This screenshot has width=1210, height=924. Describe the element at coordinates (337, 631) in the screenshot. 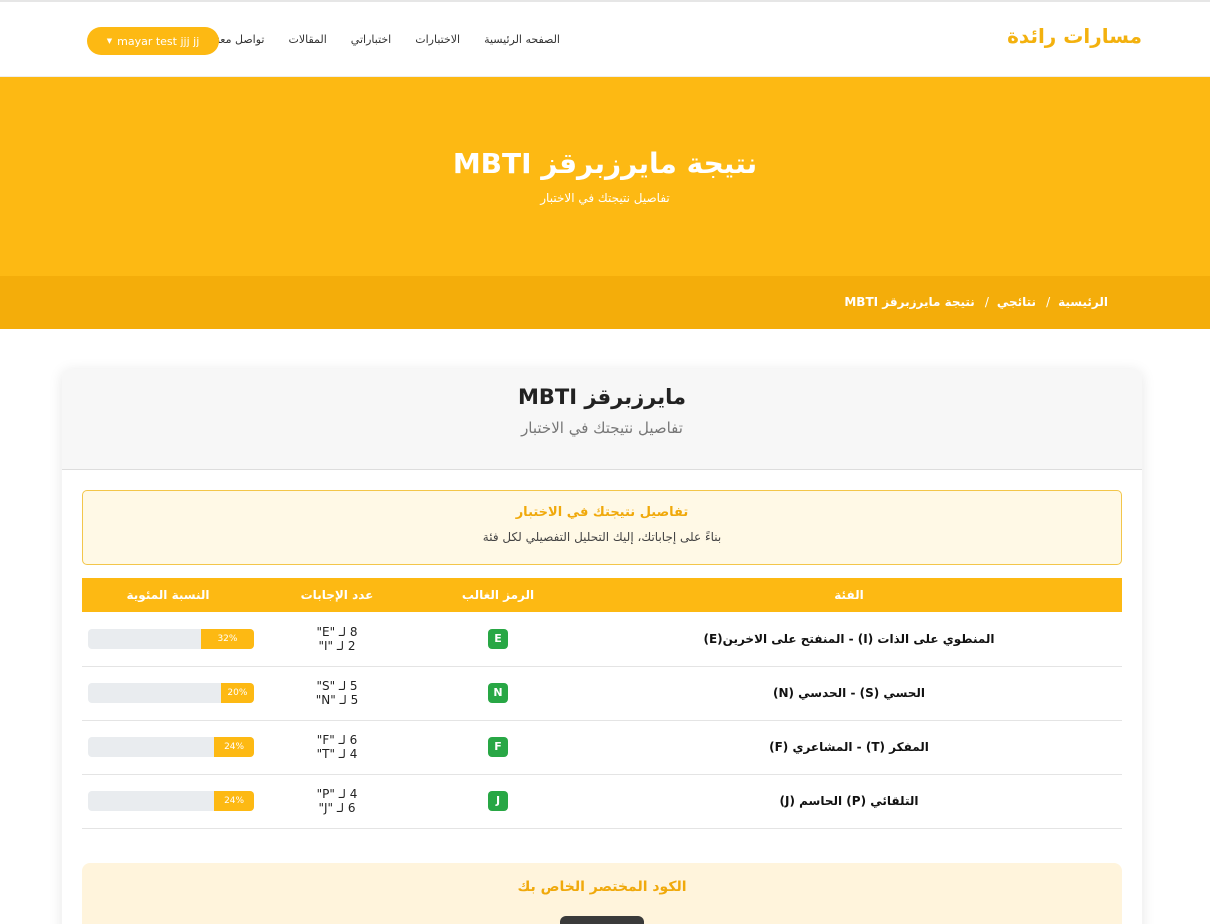

I see `count-line: 8 لـ "E"` at that location.